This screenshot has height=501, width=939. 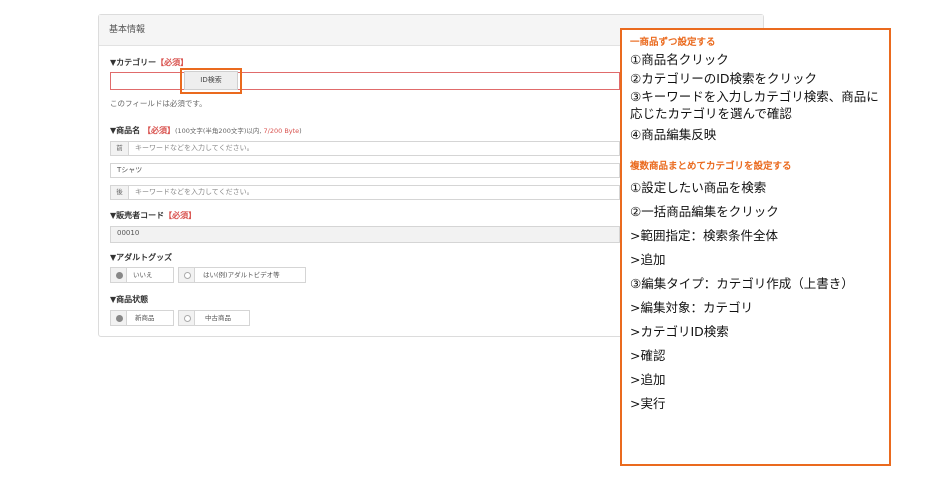 What do you see at coordinates (374, 192) in the screenshot?
I see `product-suffix-input: キーワードなどを入力してください。` at bounding box center [374, 192].